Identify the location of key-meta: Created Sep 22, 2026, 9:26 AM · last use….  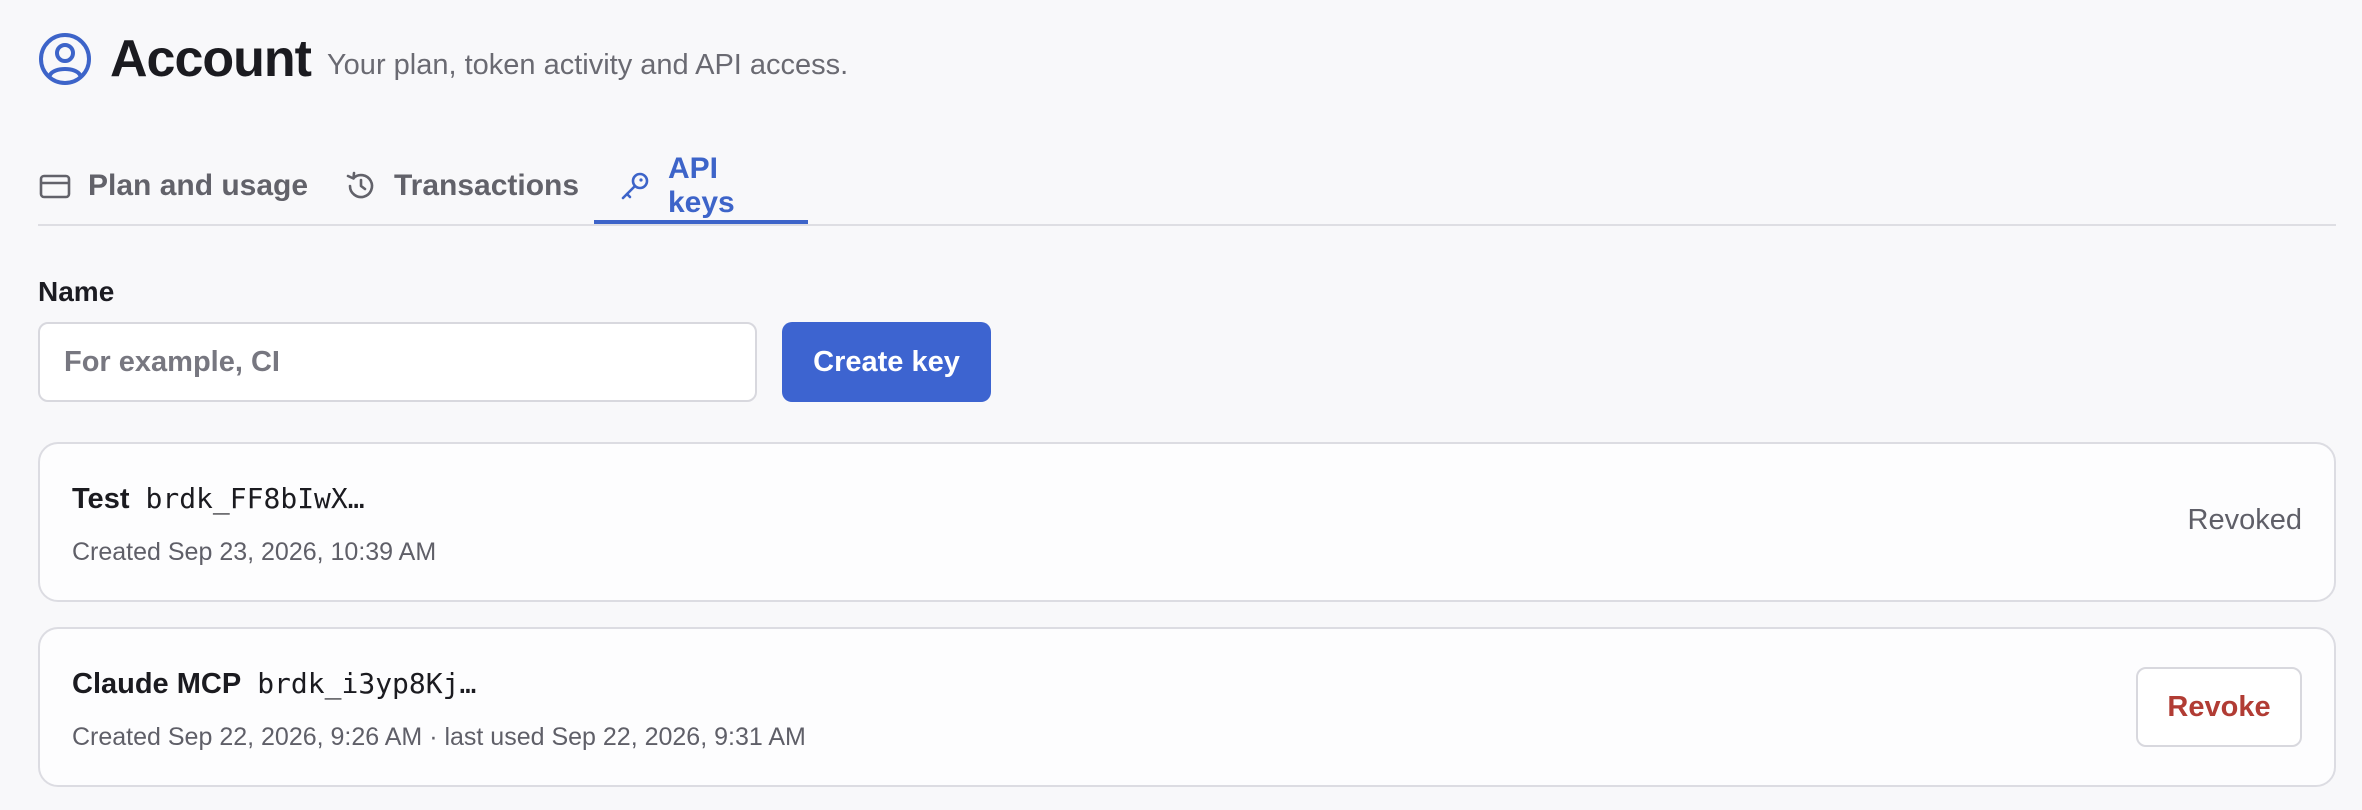
(439, 737).